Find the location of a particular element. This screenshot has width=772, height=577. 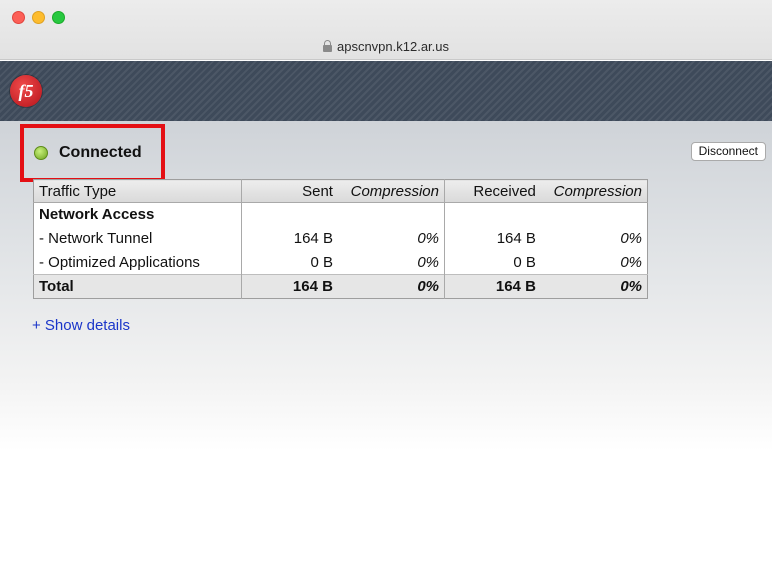

row-sent: 0 B is located at coordinates (321, 262).